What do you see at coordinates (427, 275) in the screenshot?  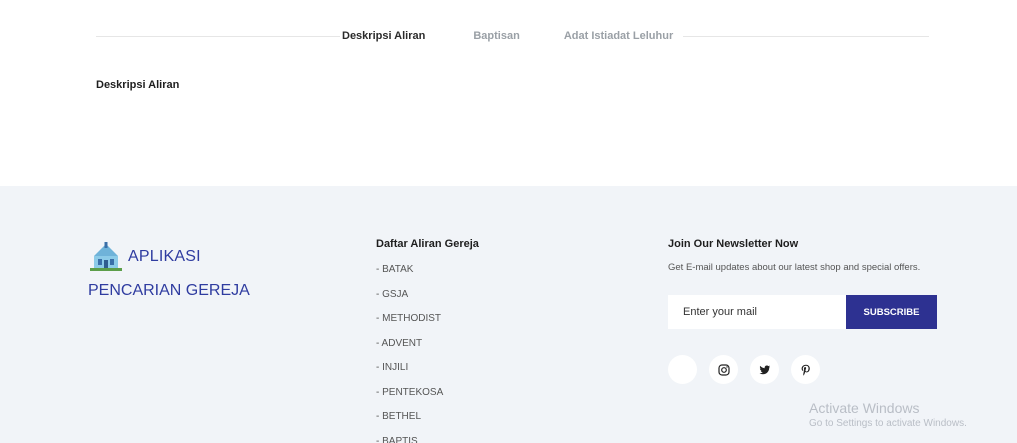 I see `church-list-item: - BATAK` at bounding box center [427, 275].